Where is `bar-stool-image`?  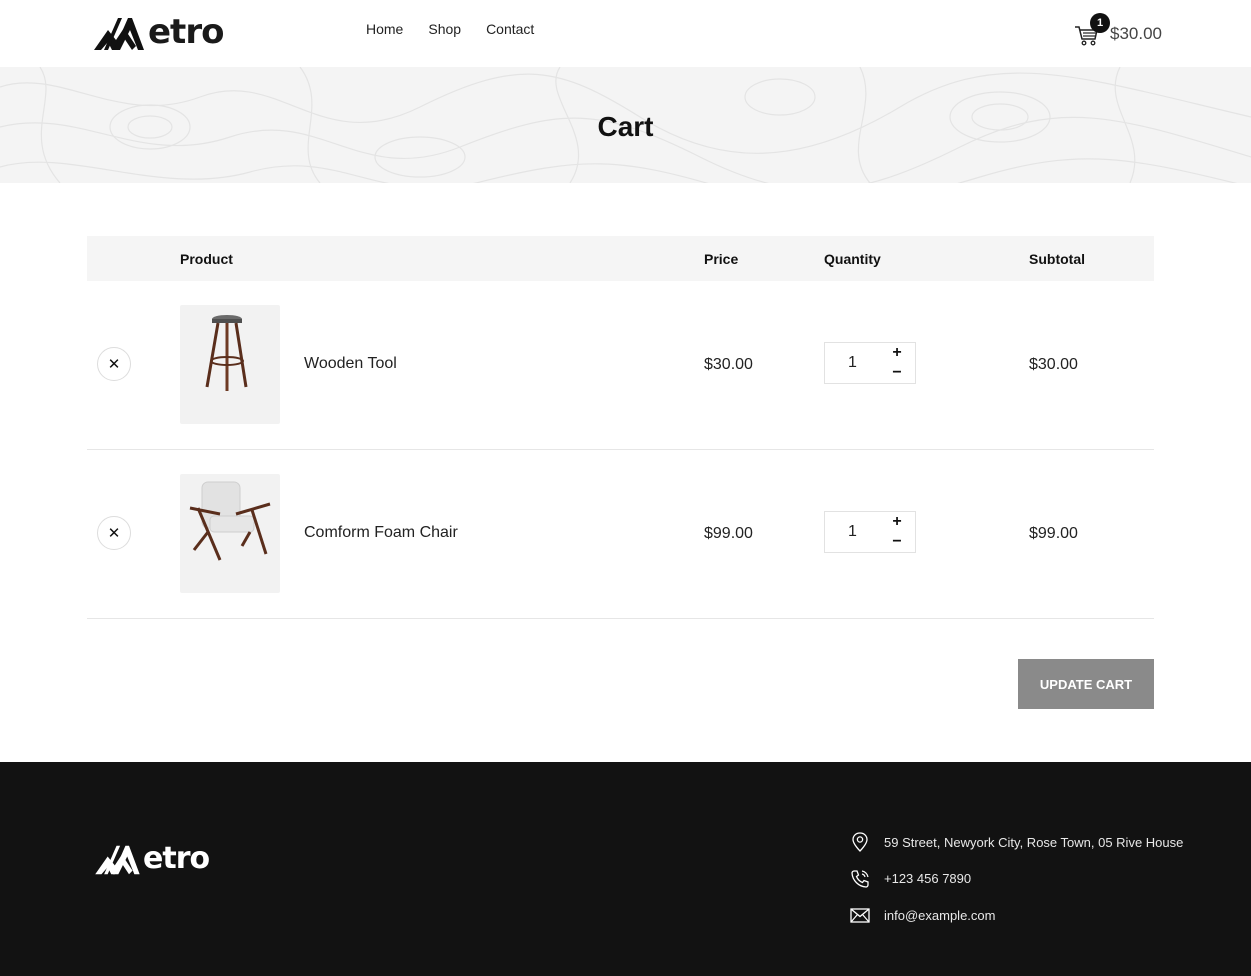
bar-stool-image is located at coordinates (226, 353).